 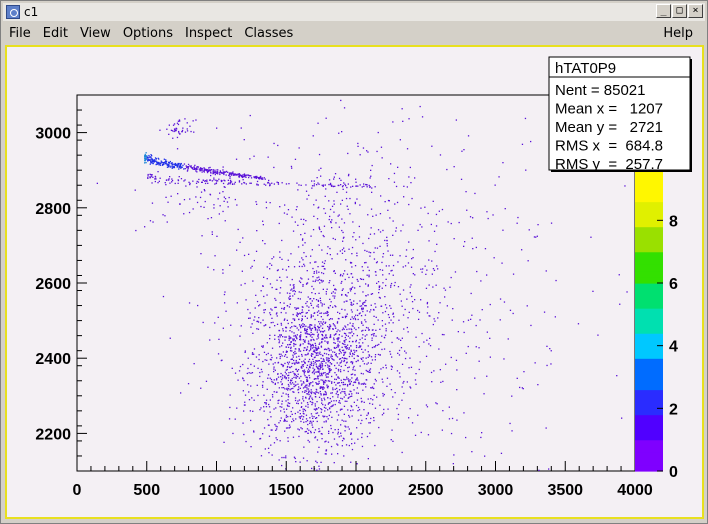 I want to click on maximize-button: □, so click(x=679, y=11).